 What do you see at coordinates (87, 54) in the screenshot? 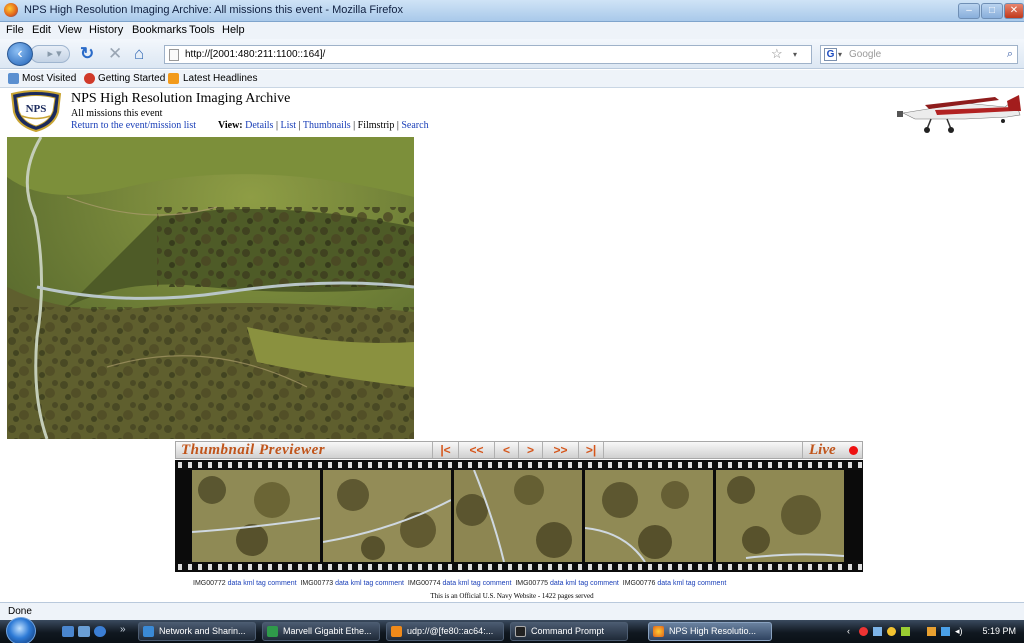
I see `reload-icon: ↻` at bounding box center [87, 54].